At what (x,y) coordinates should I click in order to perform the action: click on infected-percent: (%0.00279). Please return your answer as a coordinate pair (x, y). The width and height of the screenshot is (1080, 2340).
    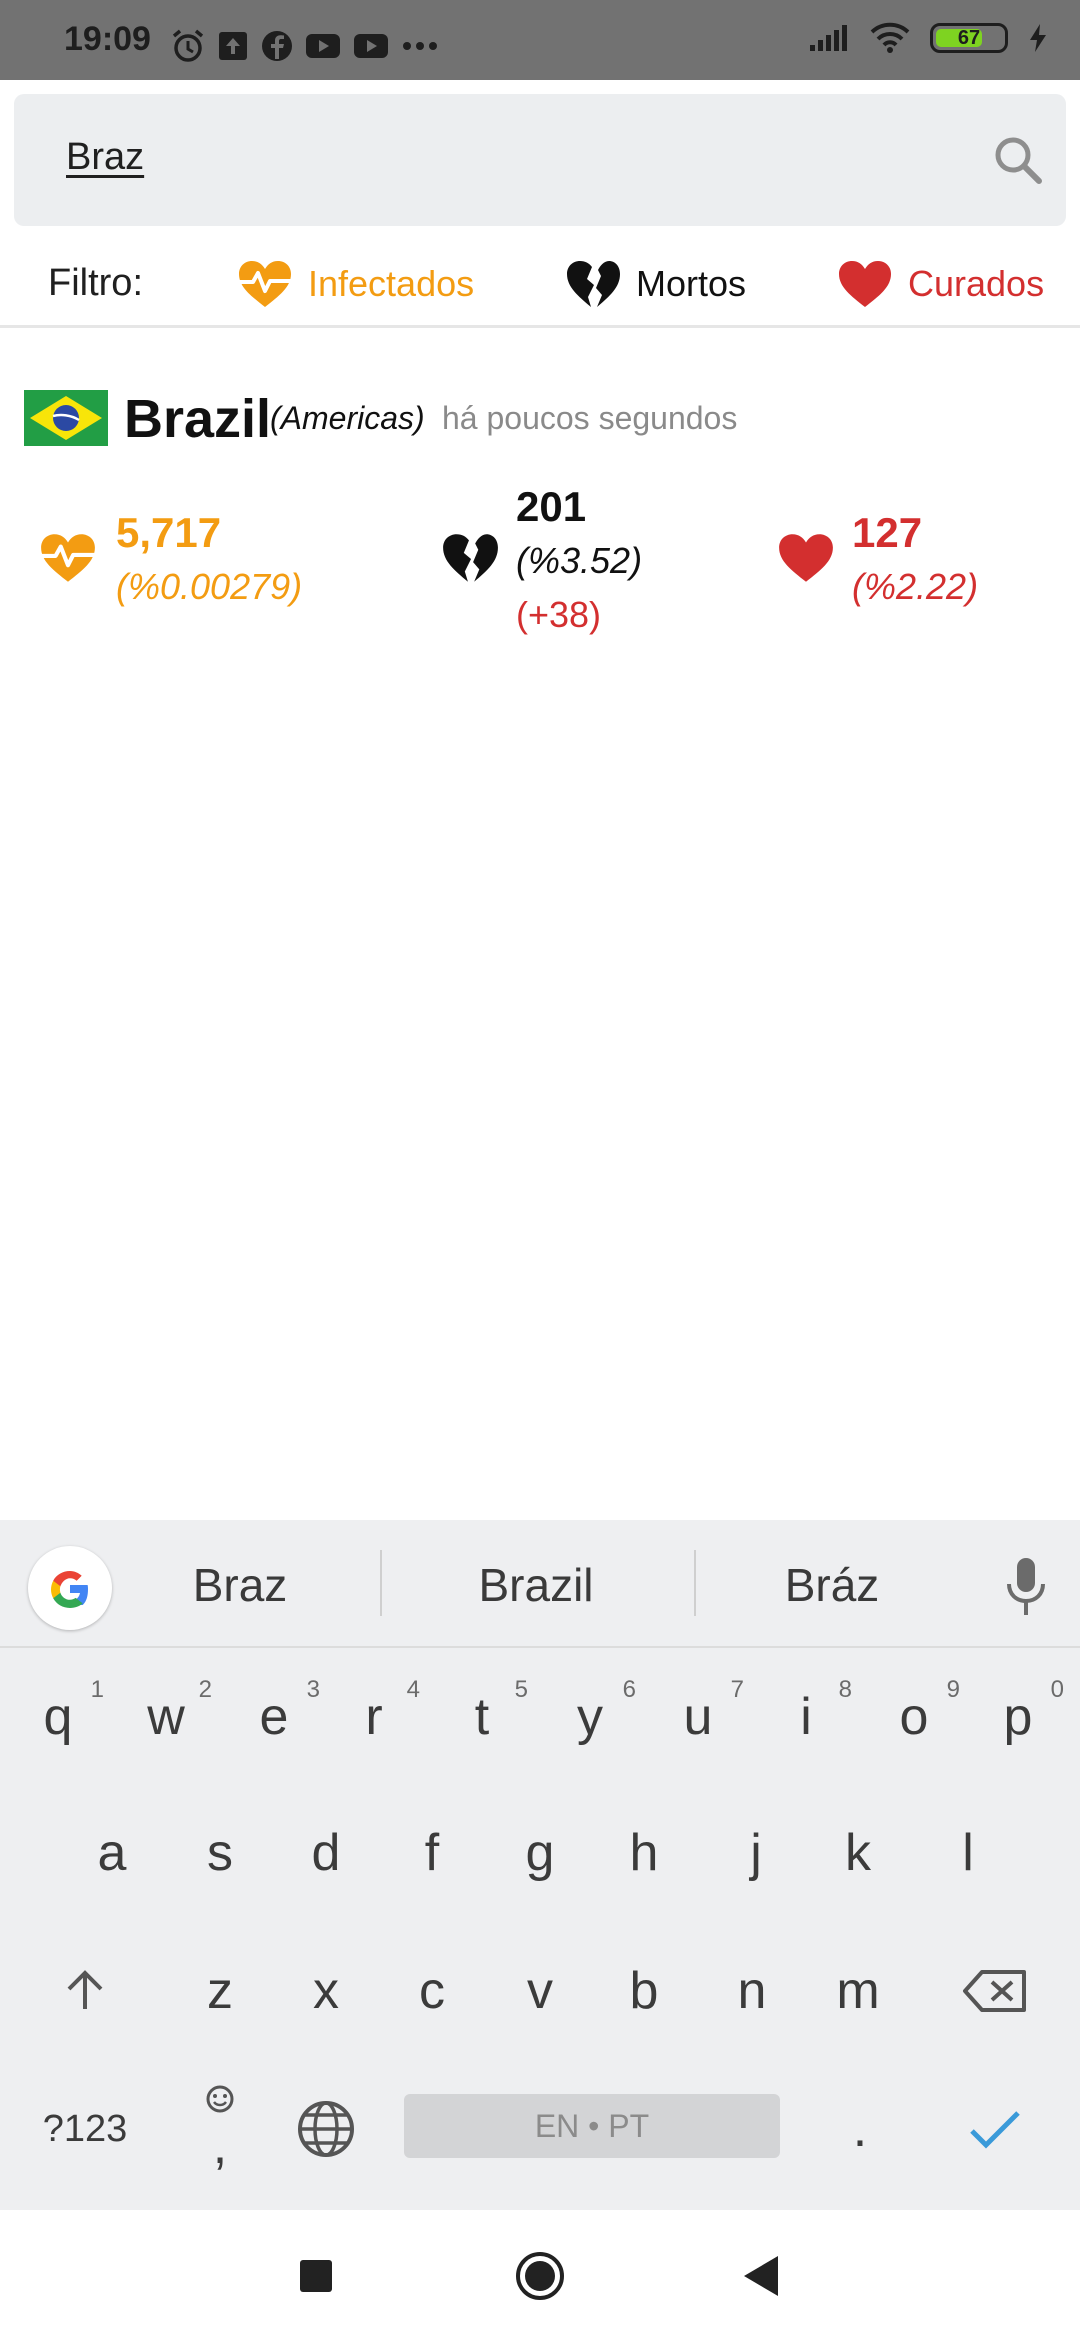
    Looking at the image, I should click on (209, 586).